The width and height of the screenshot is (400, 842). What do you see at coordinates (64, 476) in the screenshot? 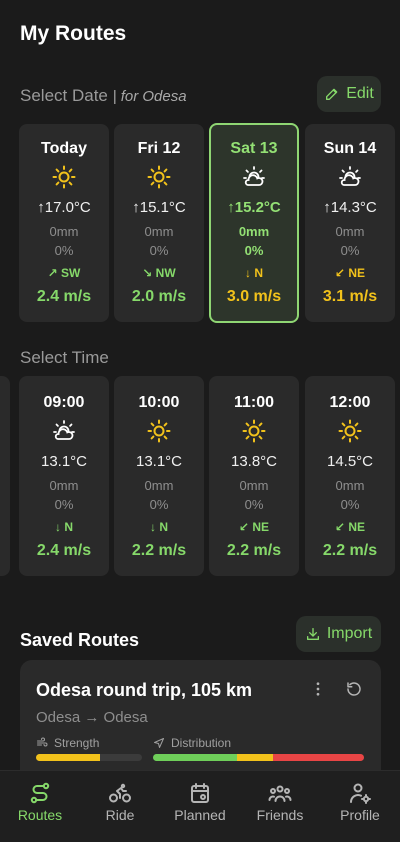
I see `hour-card-0900: 09:00 13.1°C 0mm 0% ↓ N 2.4 m/s` at bounding box center [64, 476].